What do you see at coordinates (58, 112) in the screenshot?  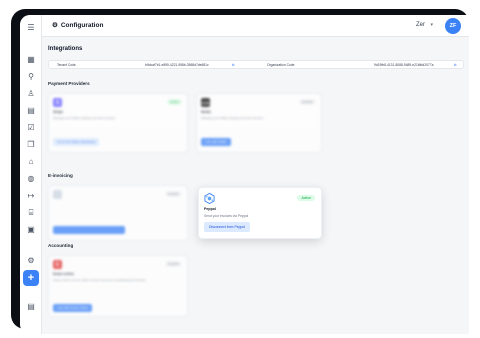 I see `stripe-name: Stripe` at bounding box center [58, 112].